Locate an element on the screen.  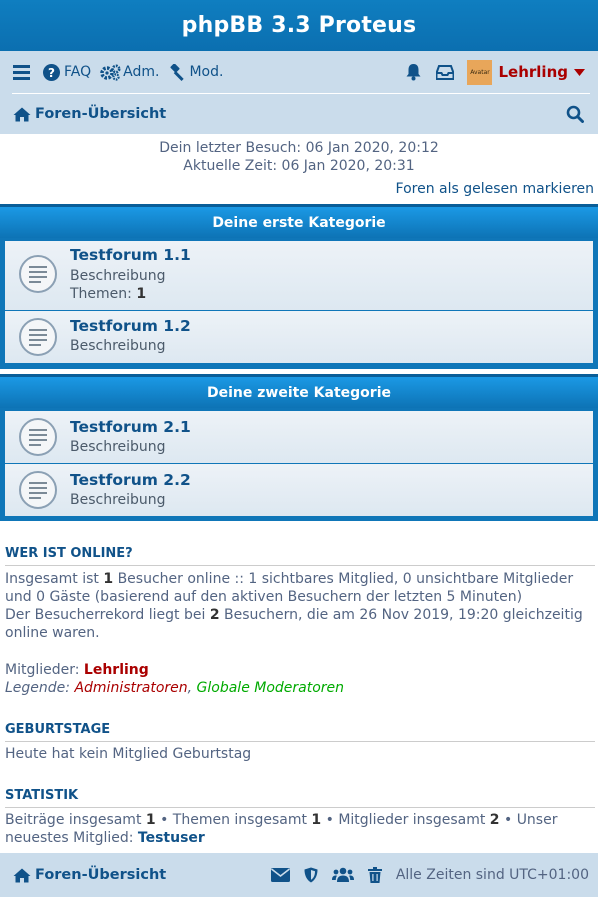
user-menu: Avatar Lehrling is located at coordinates (526, 72).